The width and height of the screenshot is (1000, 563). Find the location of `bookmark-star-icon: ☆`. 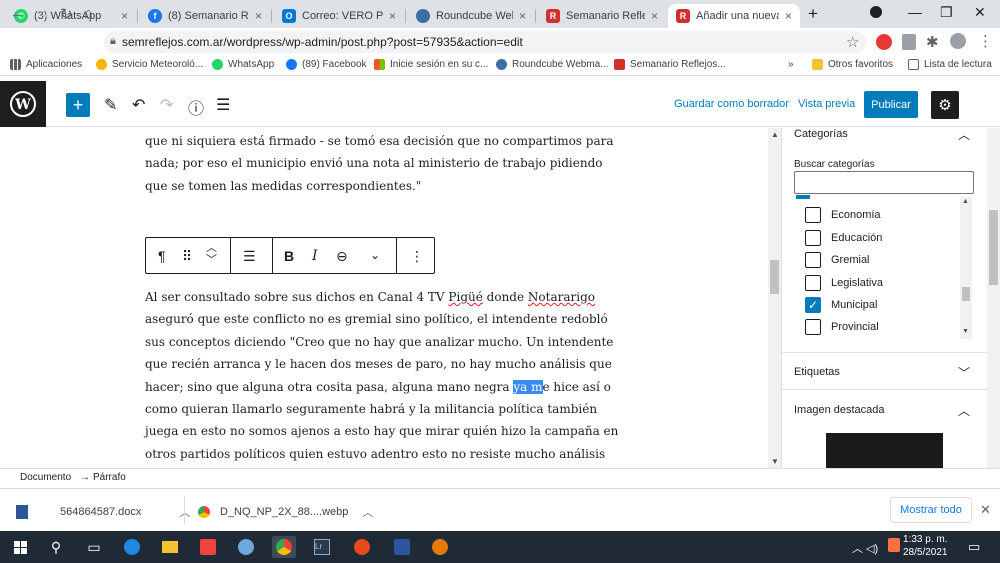

bookmark-star-icon: ☆ is located at coordinates (852, 42).